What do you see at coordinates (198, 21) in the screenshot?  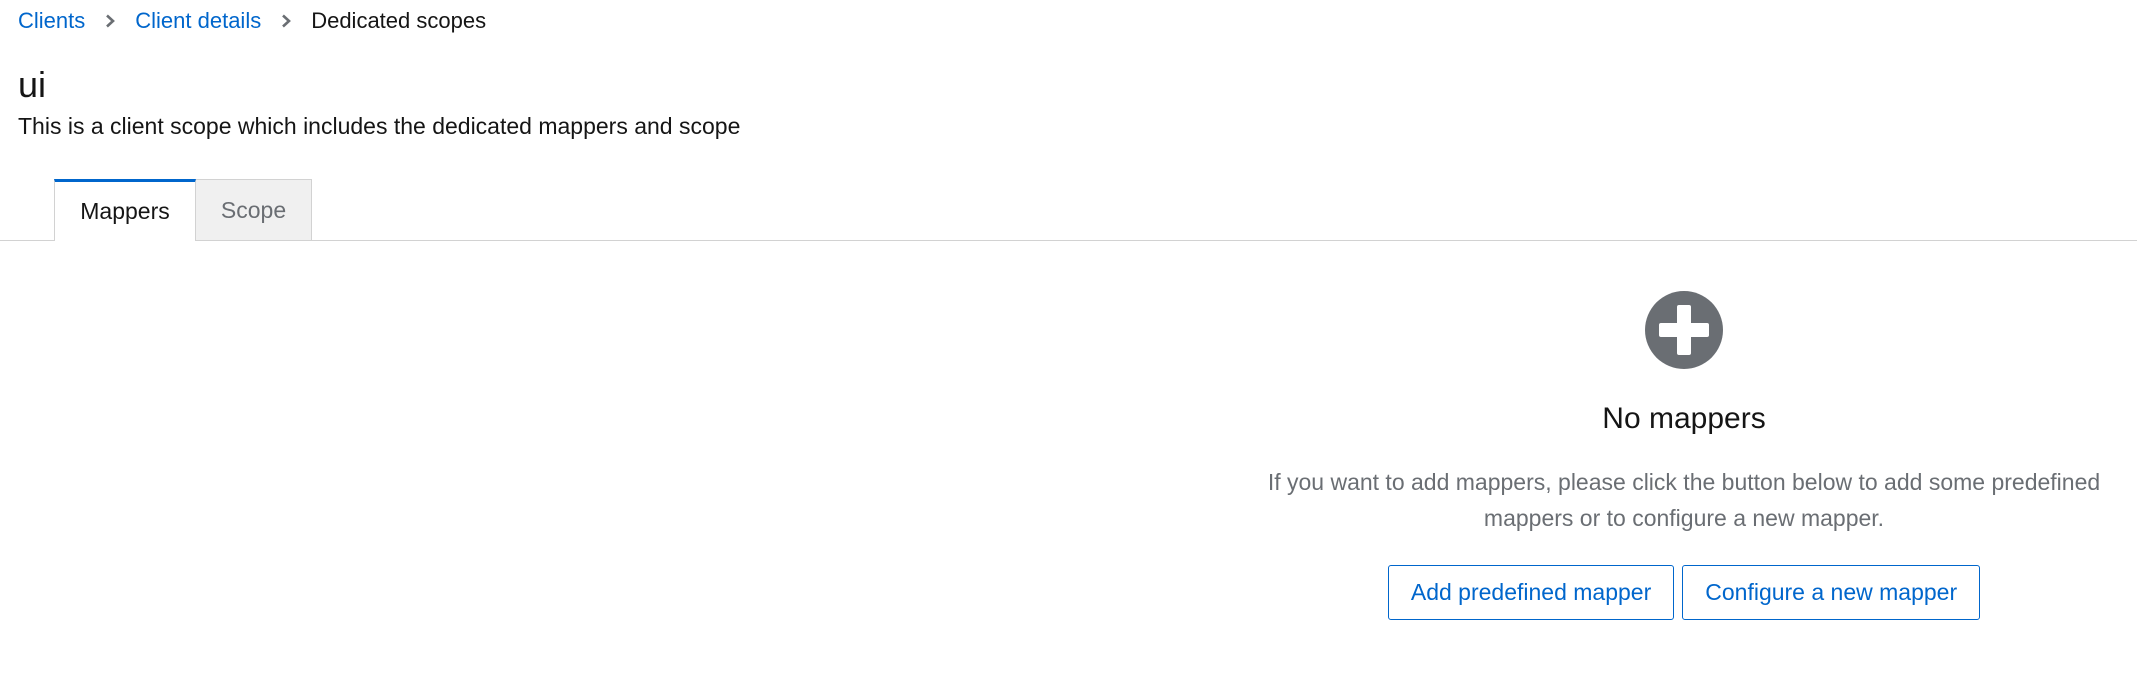 I see `breadcrumb-link-client-details: Client details` at bounding box center [198, 21].